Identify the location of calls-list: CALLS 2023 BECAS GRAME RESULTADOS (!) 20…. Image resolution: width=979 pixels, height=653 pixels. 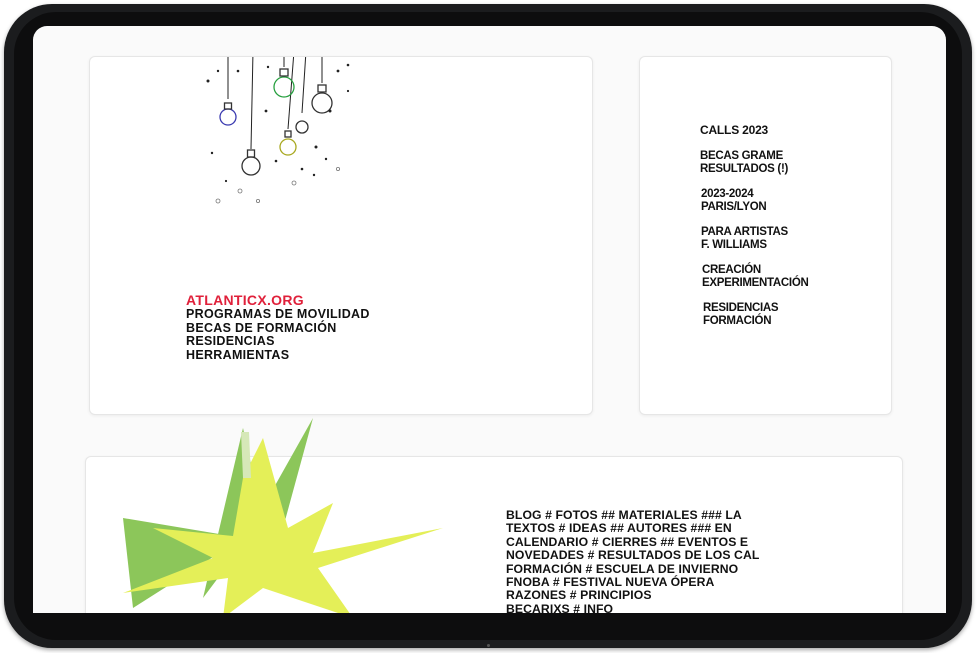
(790, 232).